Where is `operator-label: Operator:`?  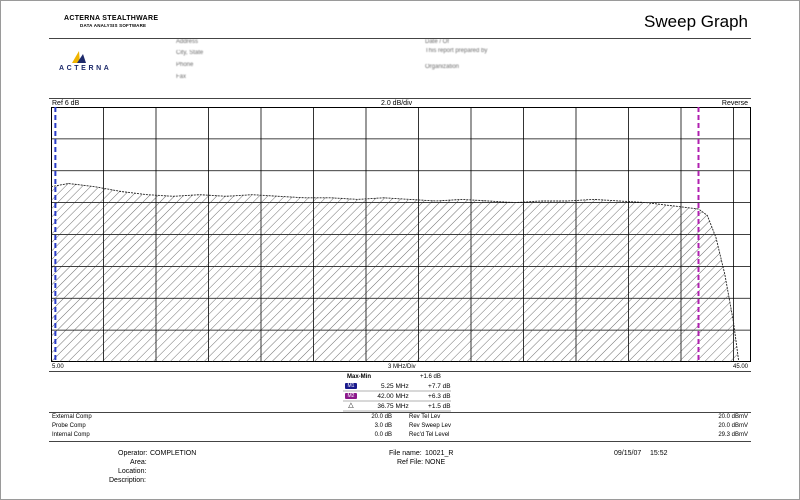
operator-label: Operator: is located at coordinates (133, 453).